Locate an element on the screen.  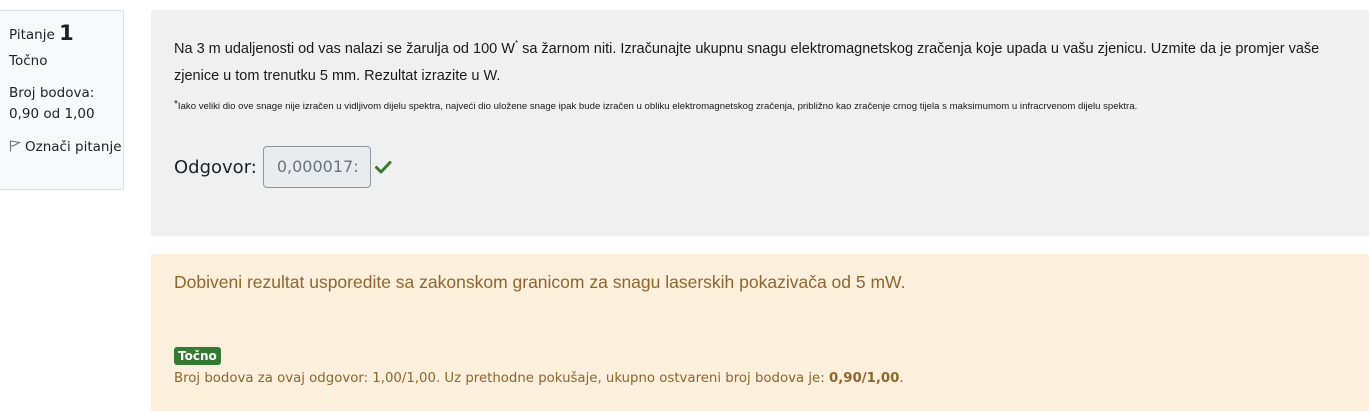
correct-check-icon is located at coordinates (383, 167).